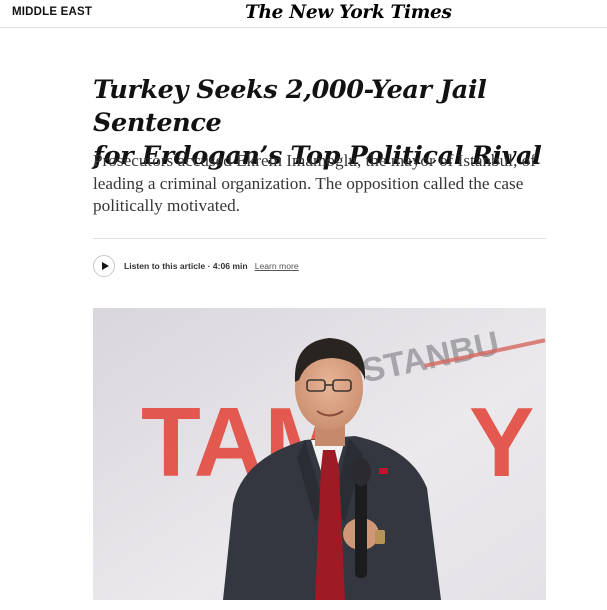  Describe the element at coordinates (186, 266) in the screenshot. I see `listen-label: Listen to this article · 4:06 min` at that location.